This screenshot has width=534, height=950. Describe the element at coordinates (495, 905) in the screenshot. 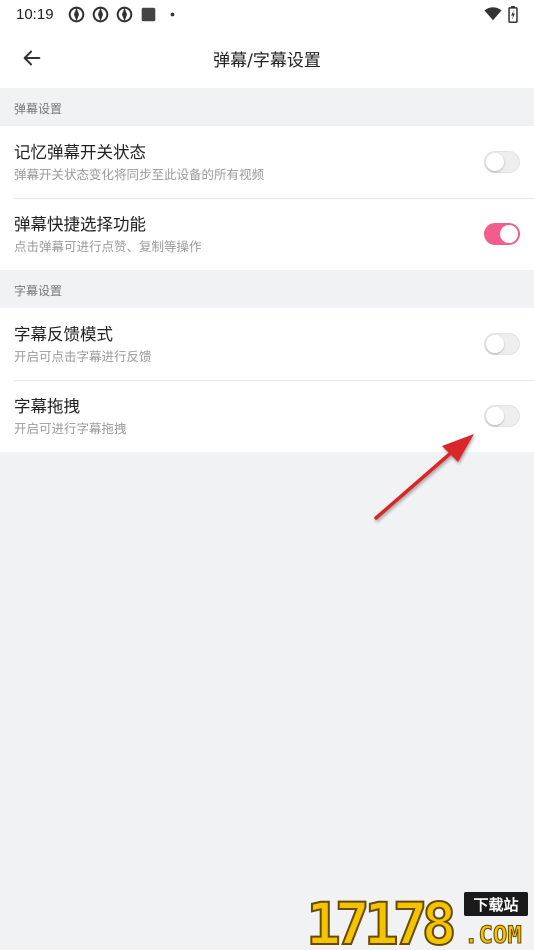

I see `watermark-badge: 下载站` at that location.